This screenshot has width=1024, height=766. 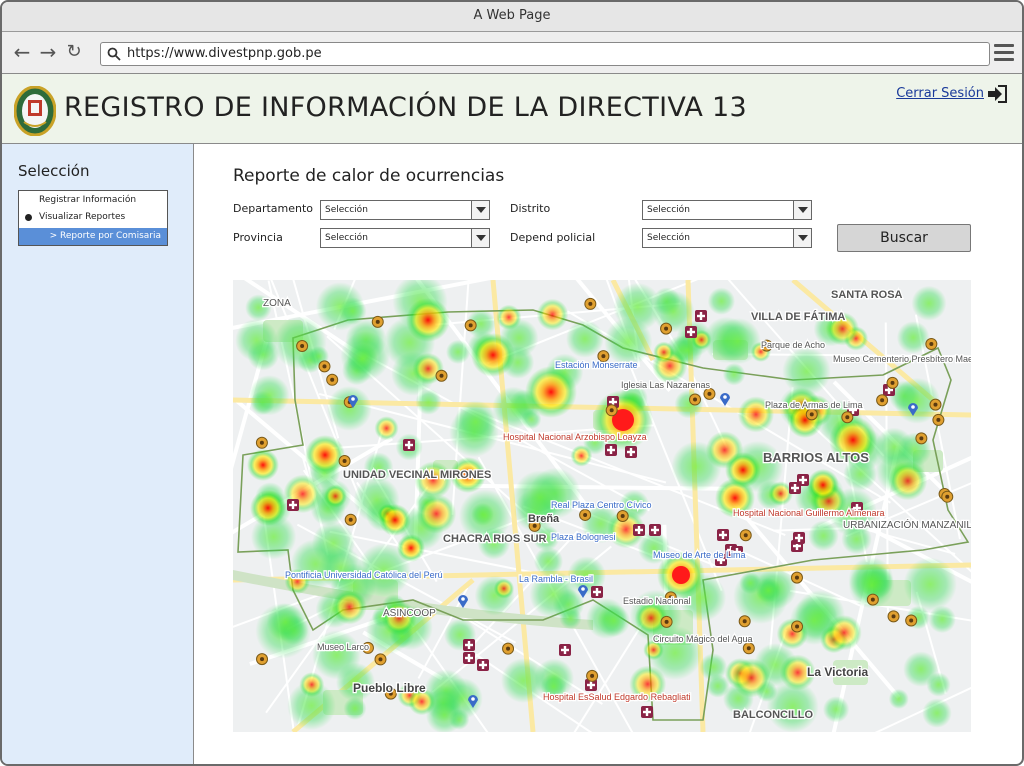 I want to click on address-bar: ← → ↻ https://www.divestpnp.gob.pe, so click(x=512, y=53).